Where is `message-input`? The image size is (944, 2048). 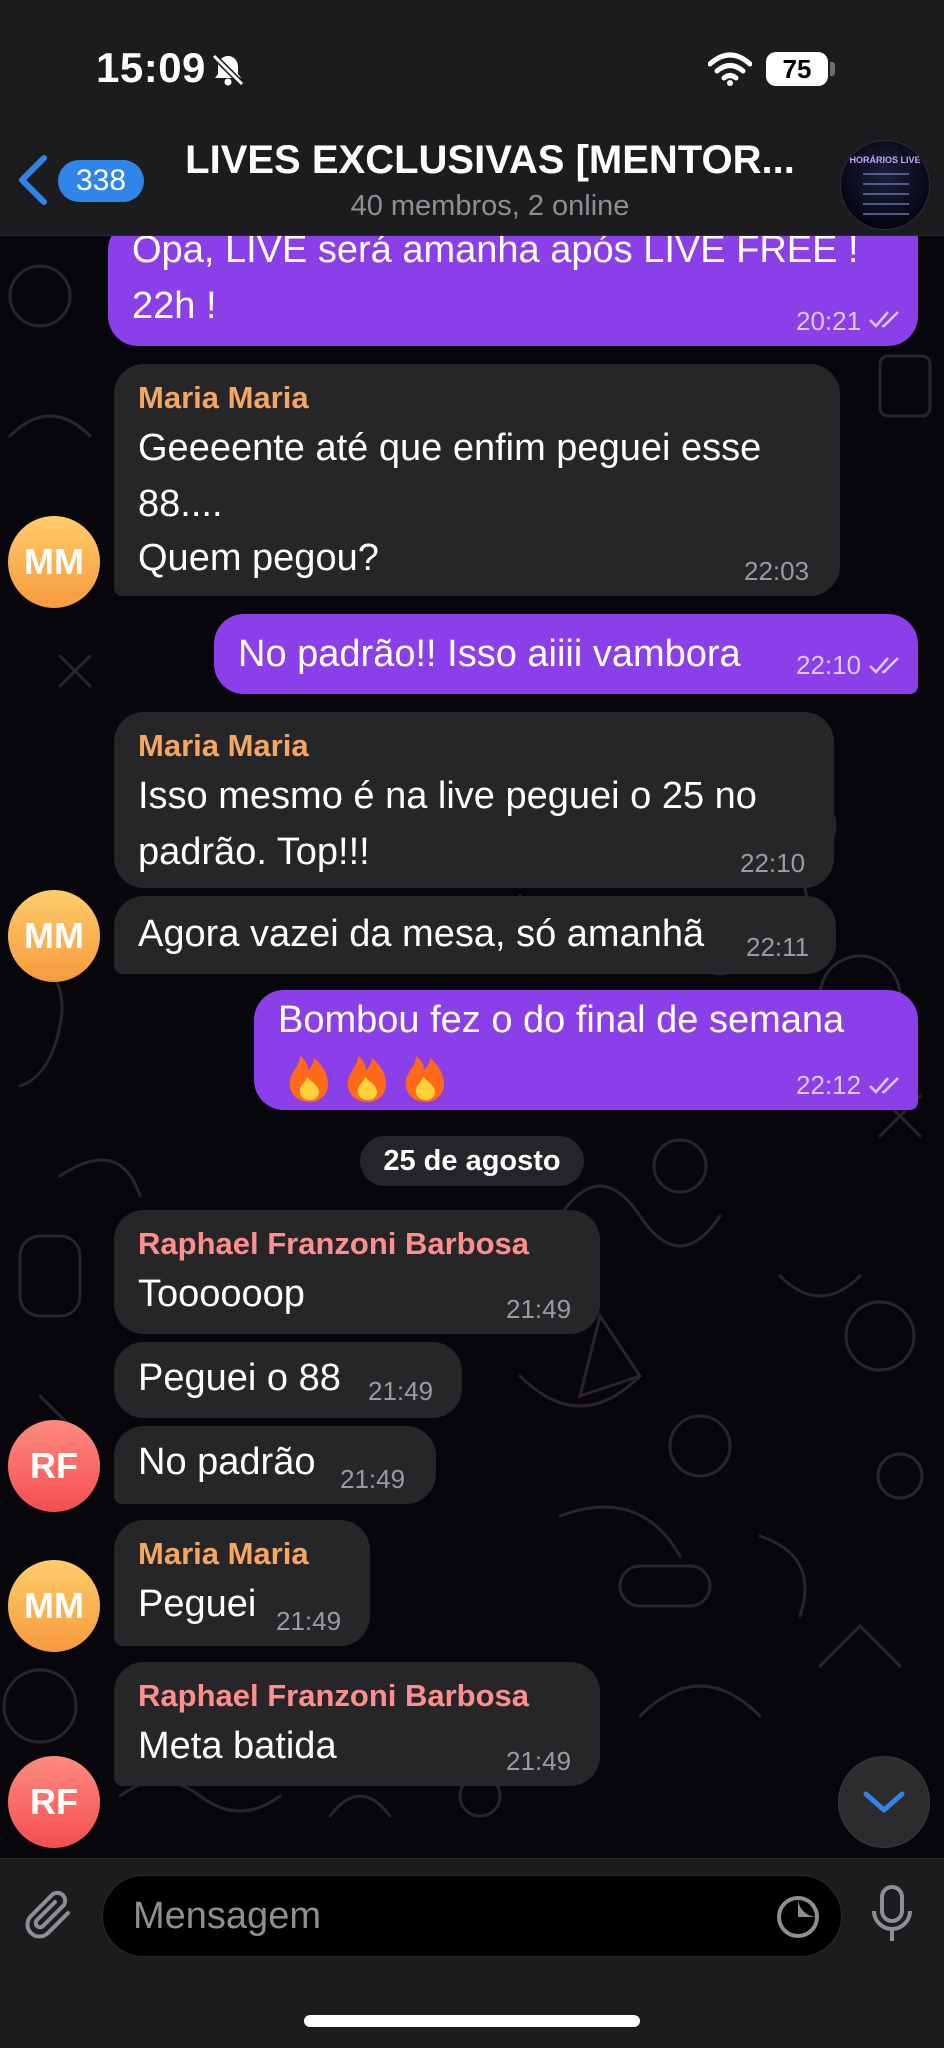
message-input is located at coordinates (443, 1916).